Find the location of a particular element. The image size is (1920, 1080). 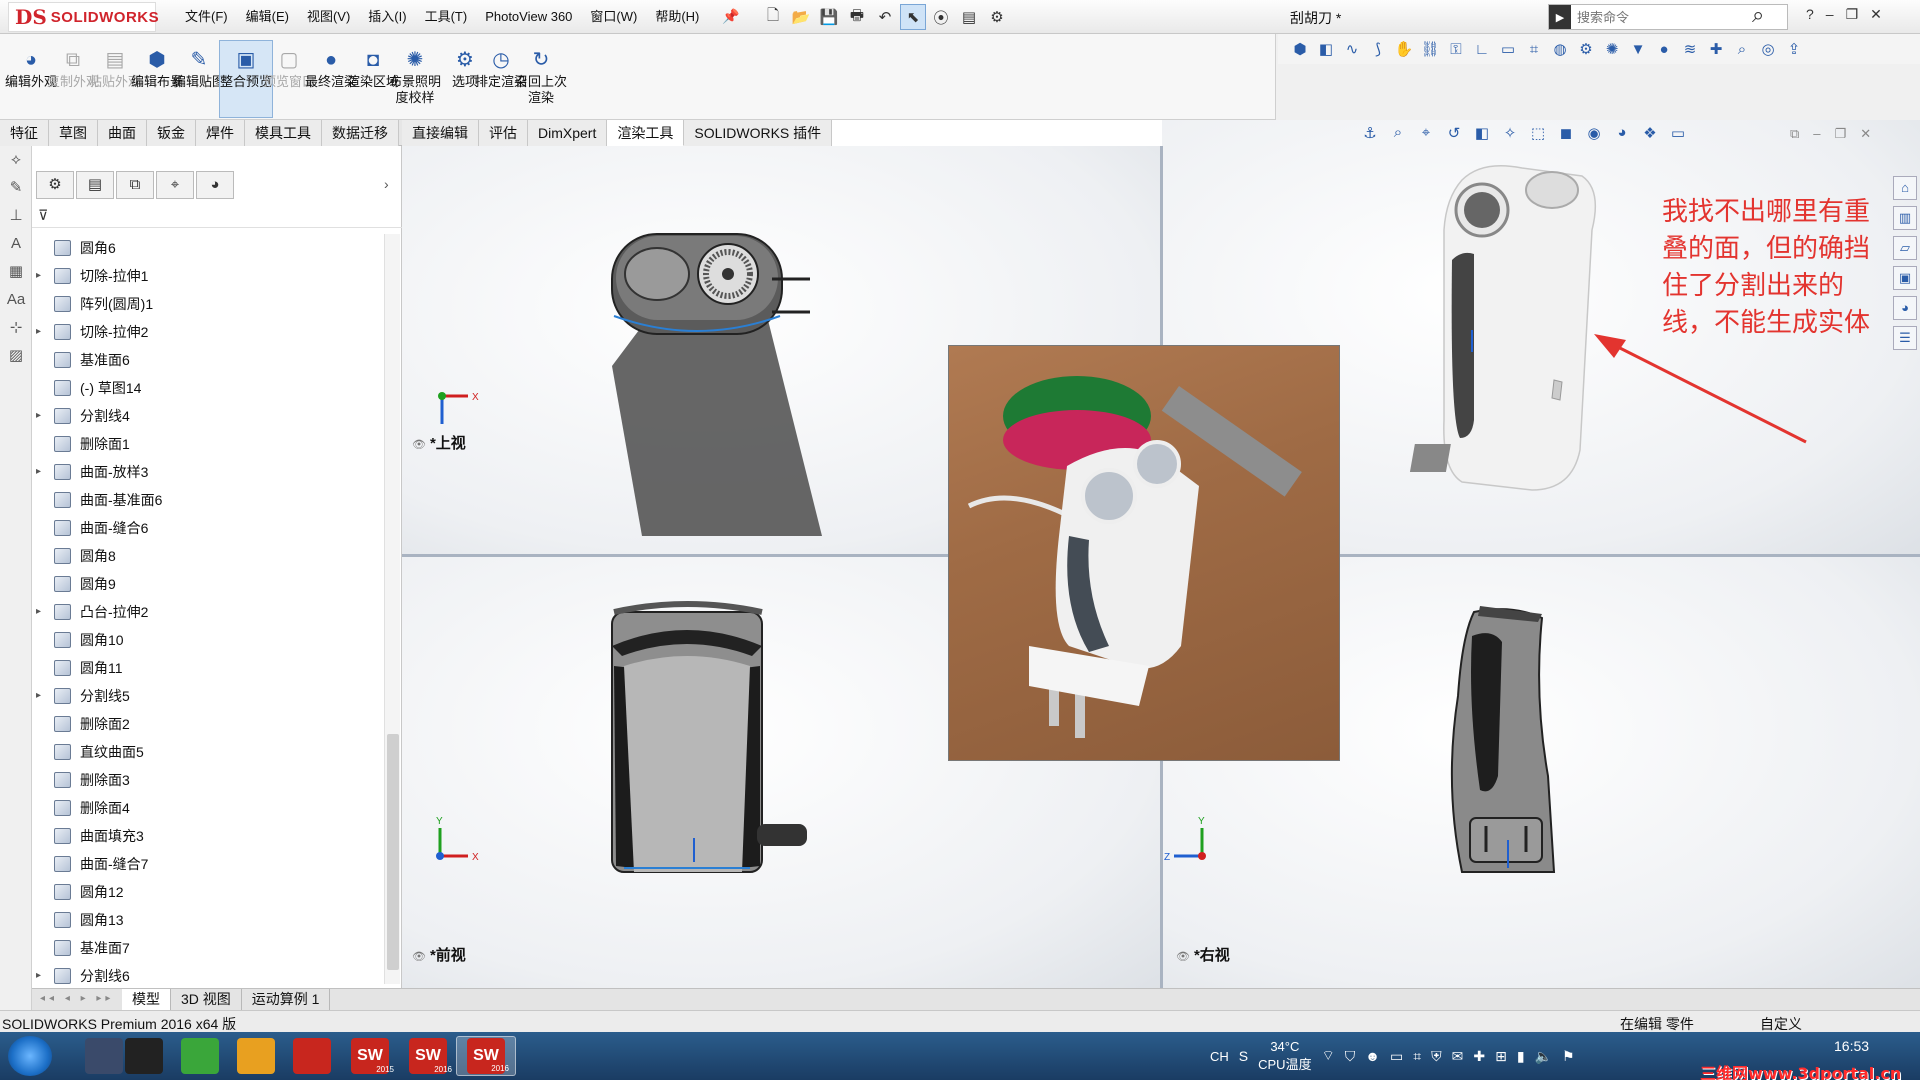

tree-node: 直纹曲面5 is located at coordinates (208, 752).